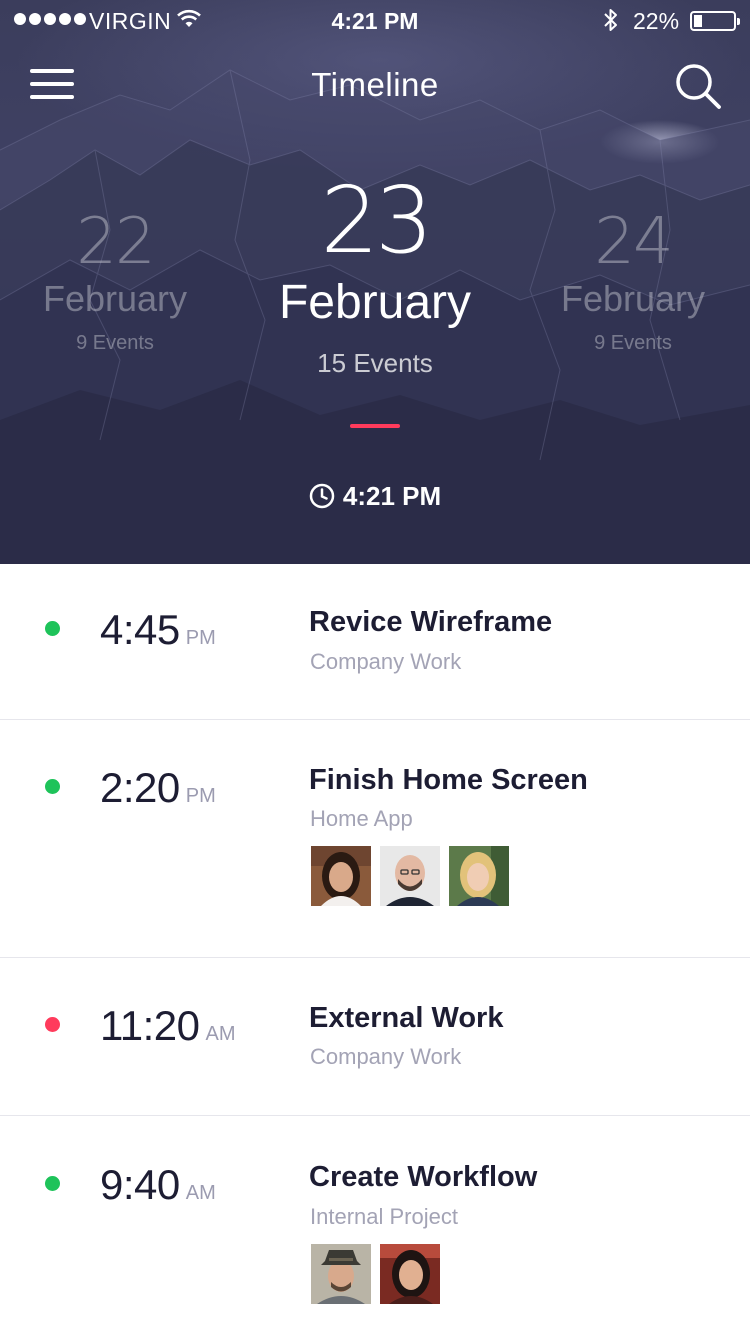  Describe the element at coordinates (361, 818) in the screenshot. I see `event-category: Home App` at that location.